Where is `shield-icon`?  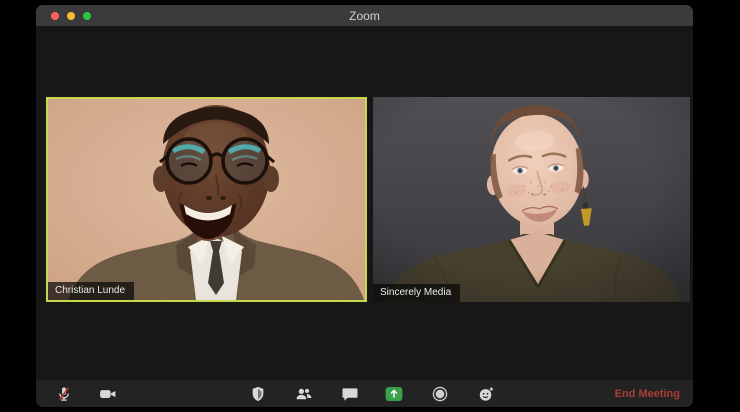
shield-icon is located at coordinates (258, 393).